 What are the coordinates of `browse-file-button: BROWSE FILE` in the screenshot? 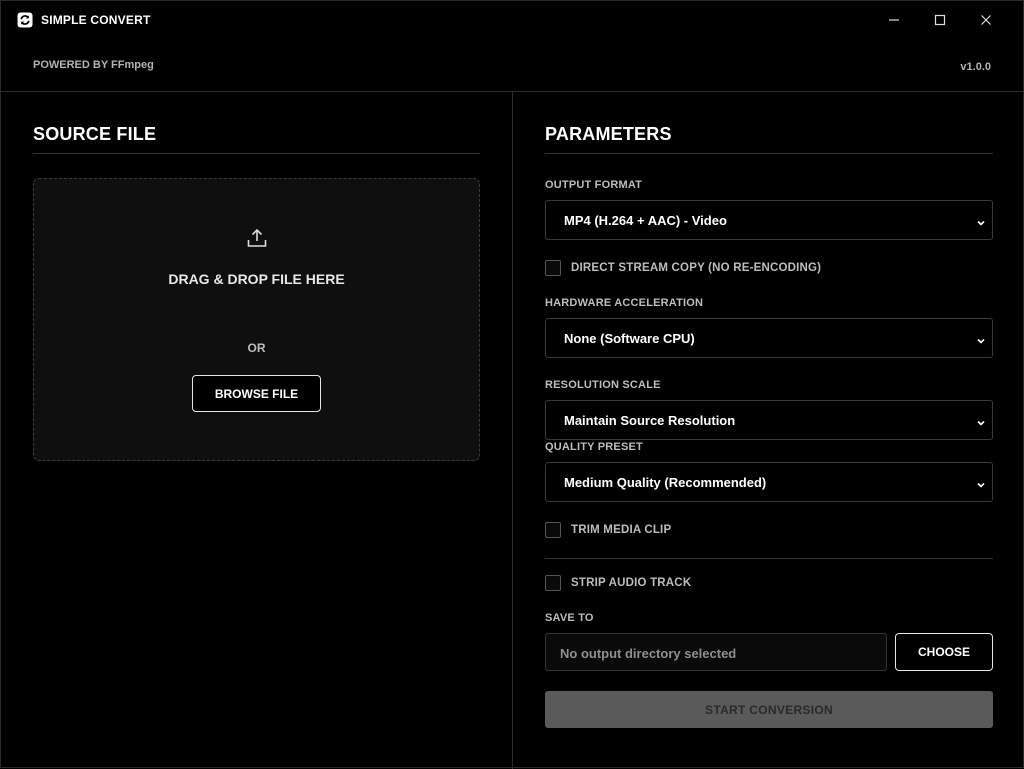 It's located at (256, 393).